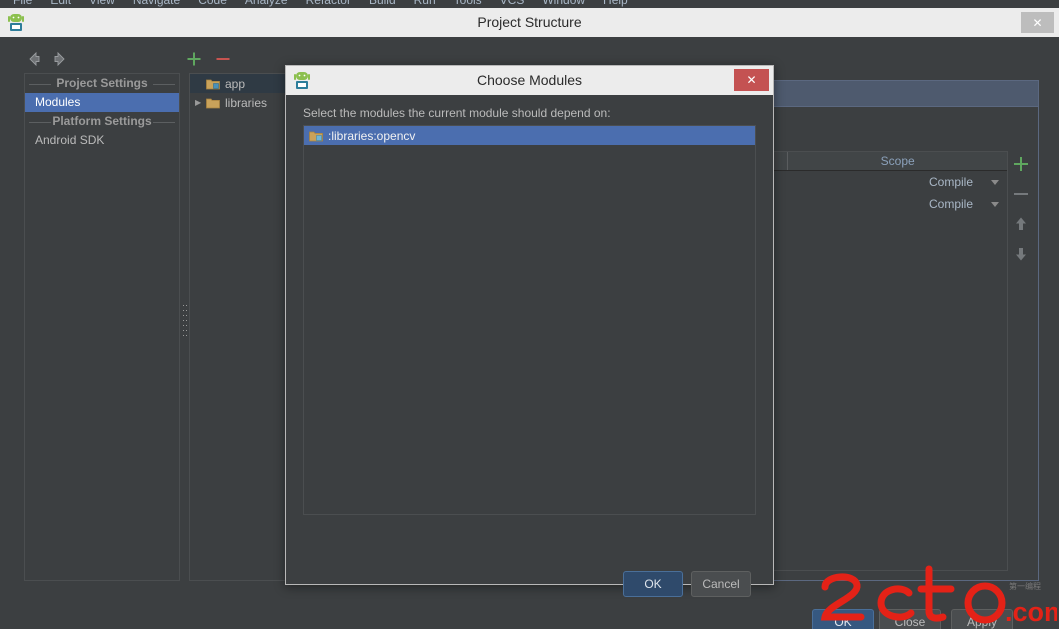 The image size is (1059, 629). I want to click on menu-item-edit: Edit, so click(60, 4).